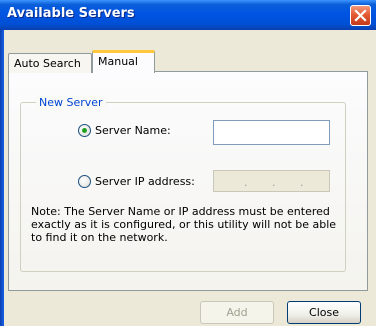 The width and height of the screenshot is (376, 326). I want to click on tab-manual: Manual, so click(123, 61).